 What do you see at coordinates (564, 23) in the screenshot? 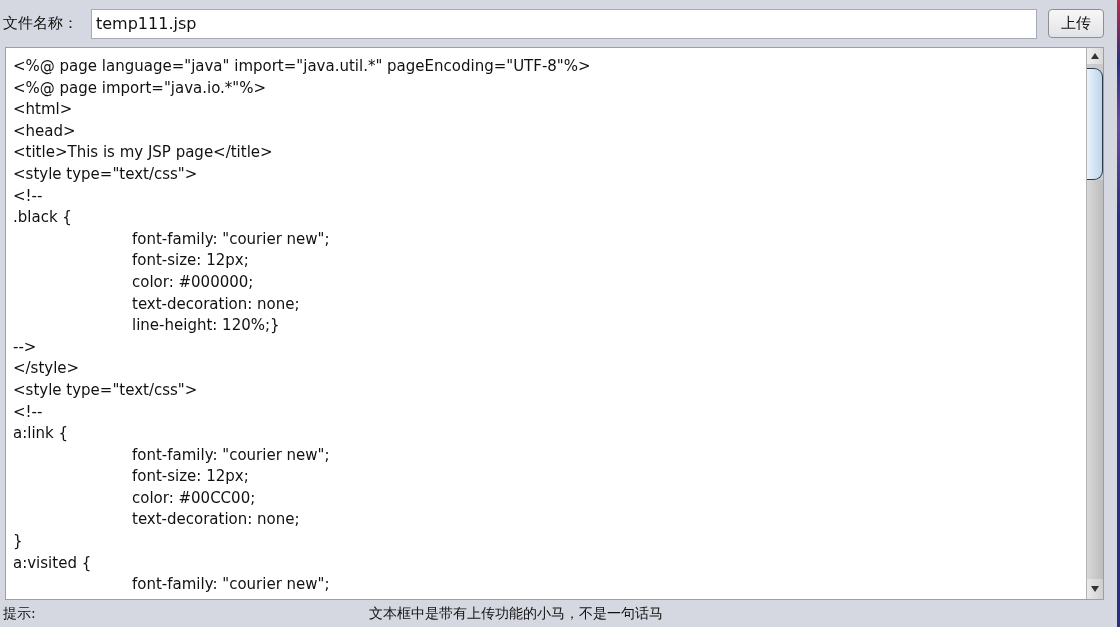
I see `file-name-input: temp111.jsp` at bounding box center [564, 23].